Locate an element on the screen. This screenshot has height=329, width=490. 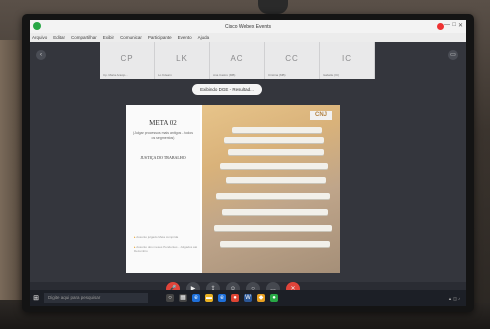
windows-start-icon: ⊞ is located at coordinates (36, 298).